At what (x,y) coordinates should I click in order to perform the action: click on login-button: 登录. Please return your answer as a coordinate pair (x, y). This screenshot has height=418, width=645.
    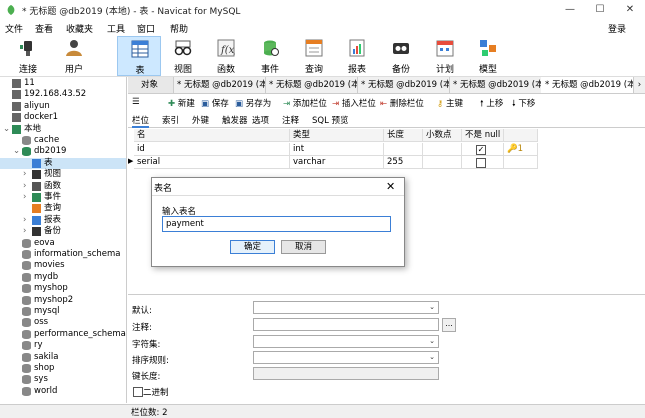
    Looking at the image, I should click on (617, 28).